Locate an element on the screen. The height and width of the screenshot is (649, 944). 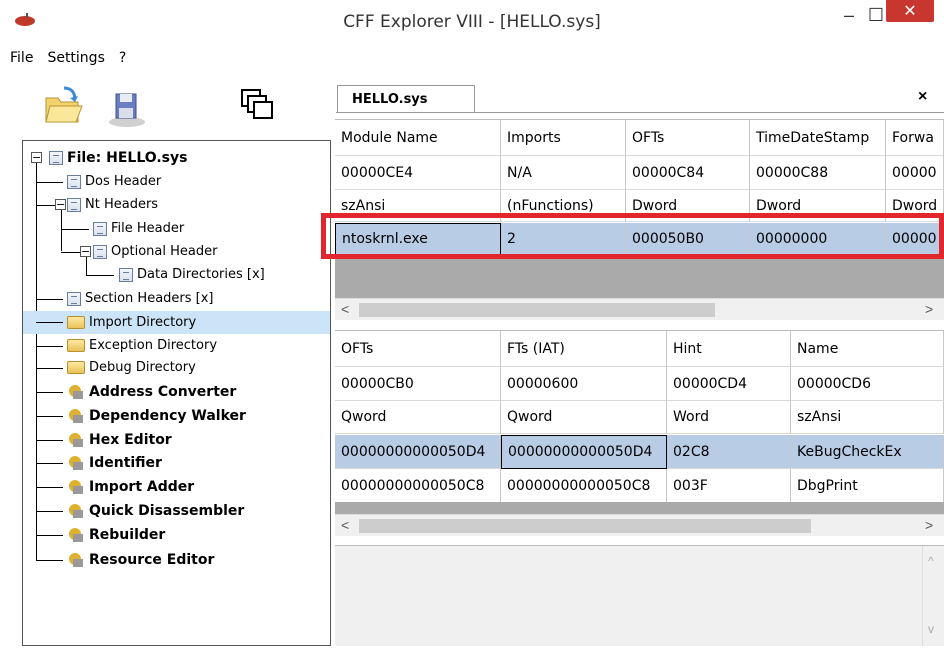
tree-item-data-directories: Data Directories [x] is located at coordinates (192, 274).